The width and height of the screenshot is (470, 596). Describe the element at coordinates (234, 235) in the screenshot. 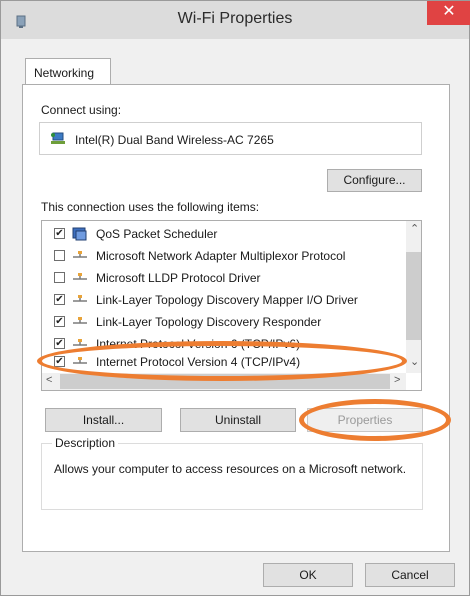

I see `list-item: ✔ QoS Packet Scheduler` at that location.